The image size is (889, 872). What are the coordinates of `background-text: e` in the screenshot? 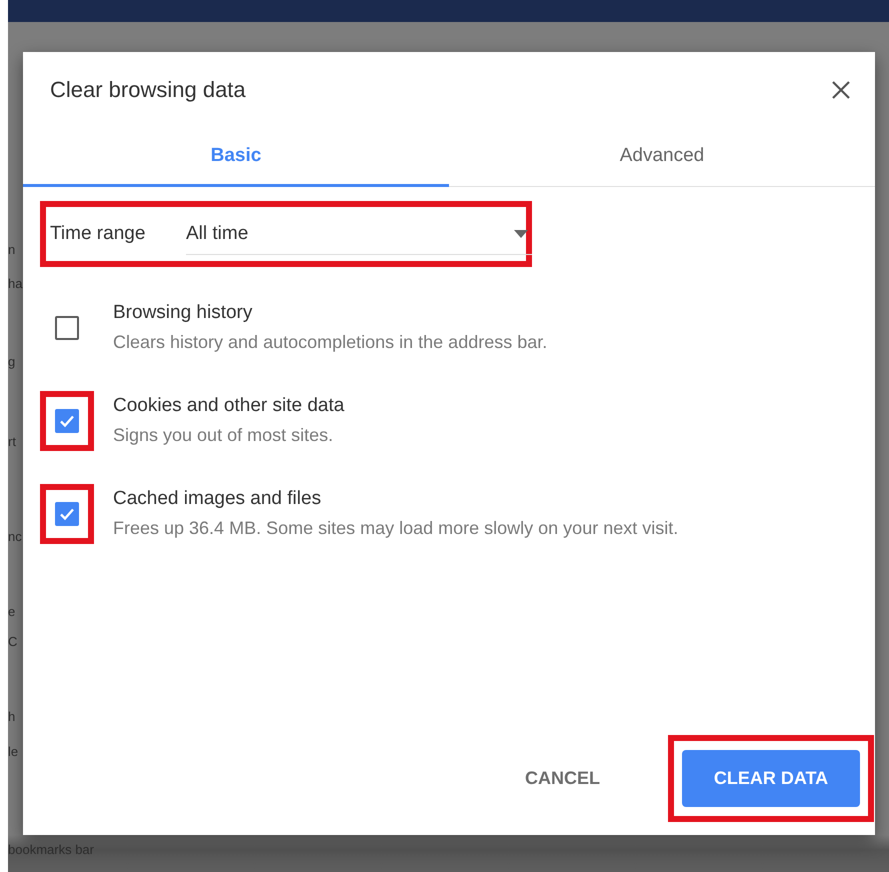 It's located at (12, 611).